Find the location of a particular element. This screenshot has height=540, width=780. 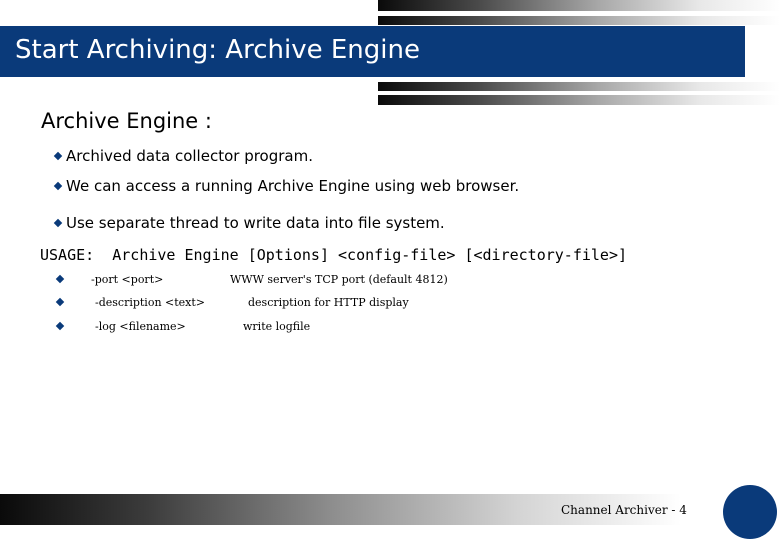

option-description: write logfile is located at coordinates (277, 326).